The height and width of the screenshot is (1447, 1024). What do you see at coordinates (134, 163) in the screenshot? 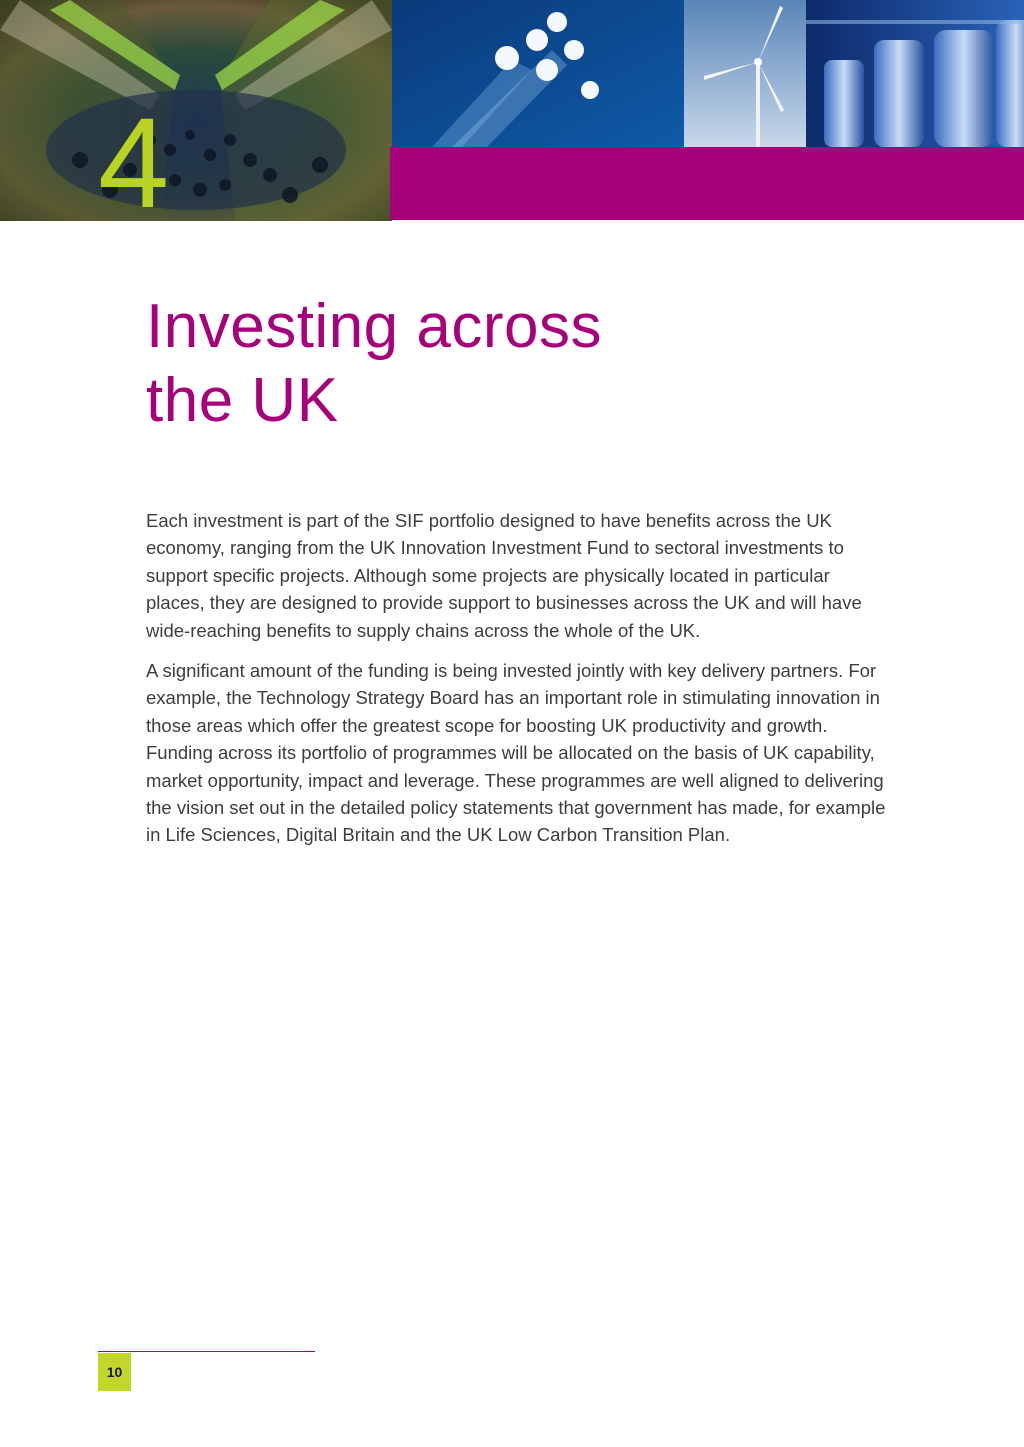
I see `chapter-number: 4` at bounding box center [134, 163].